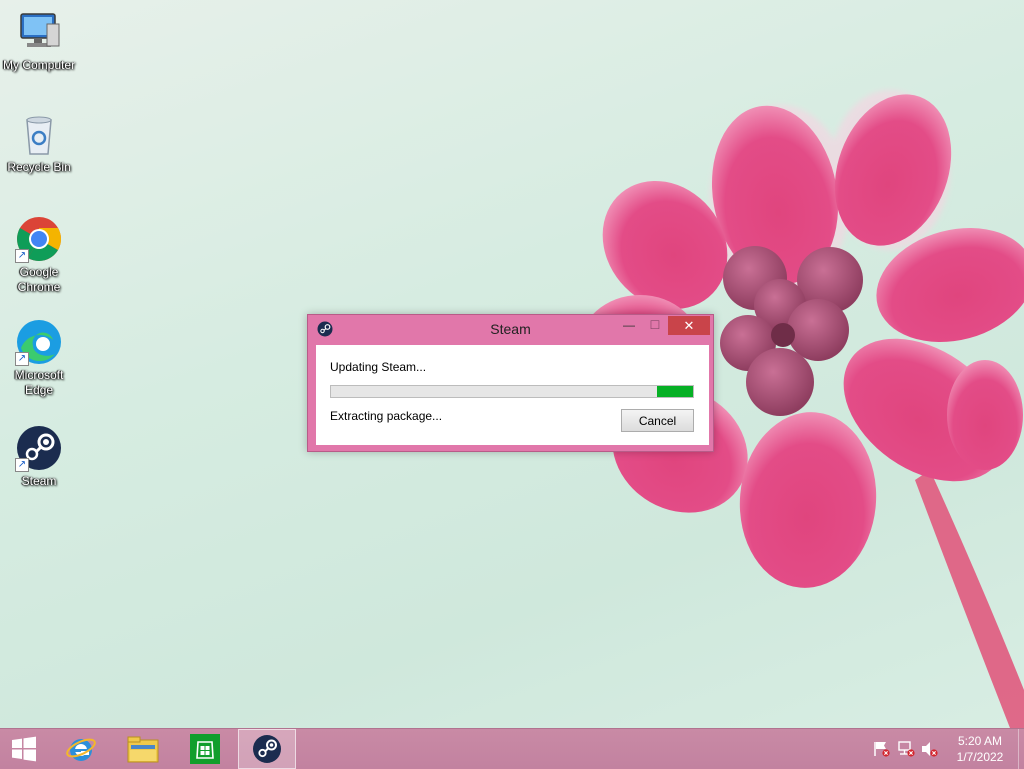 This screenshot has height=769, width=1024. I want to click on internet-explorer-icon, so click(81, 749).